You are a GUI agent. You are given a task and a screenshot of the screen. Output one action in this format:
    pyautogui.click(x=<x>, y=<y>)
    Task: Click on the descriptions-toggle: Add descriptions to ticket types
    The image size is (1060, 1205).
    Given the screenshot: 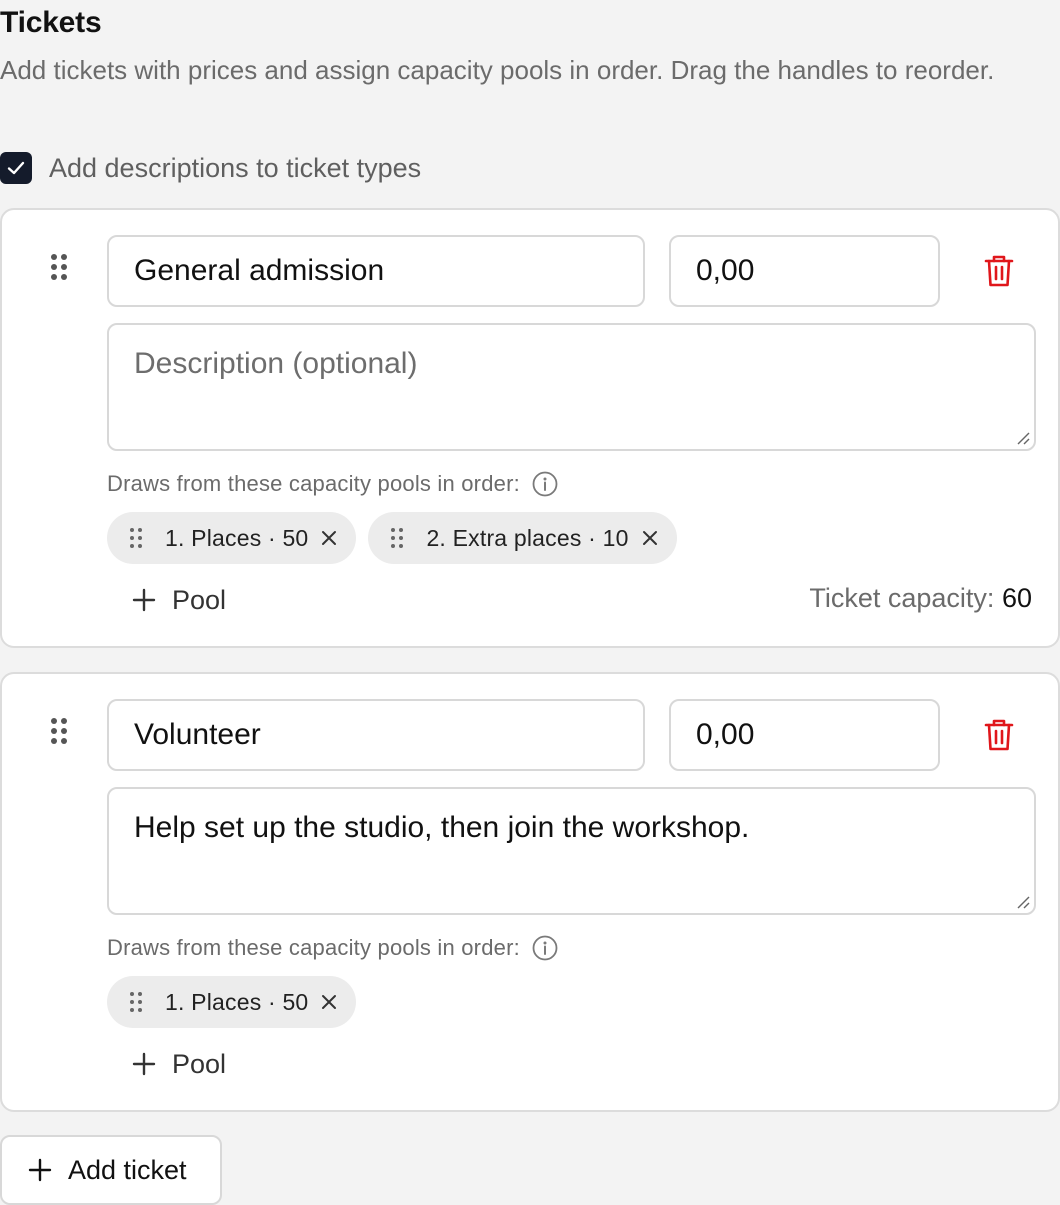 What is the action you would take?
    pyautogui.click(x=210, y=168)
    